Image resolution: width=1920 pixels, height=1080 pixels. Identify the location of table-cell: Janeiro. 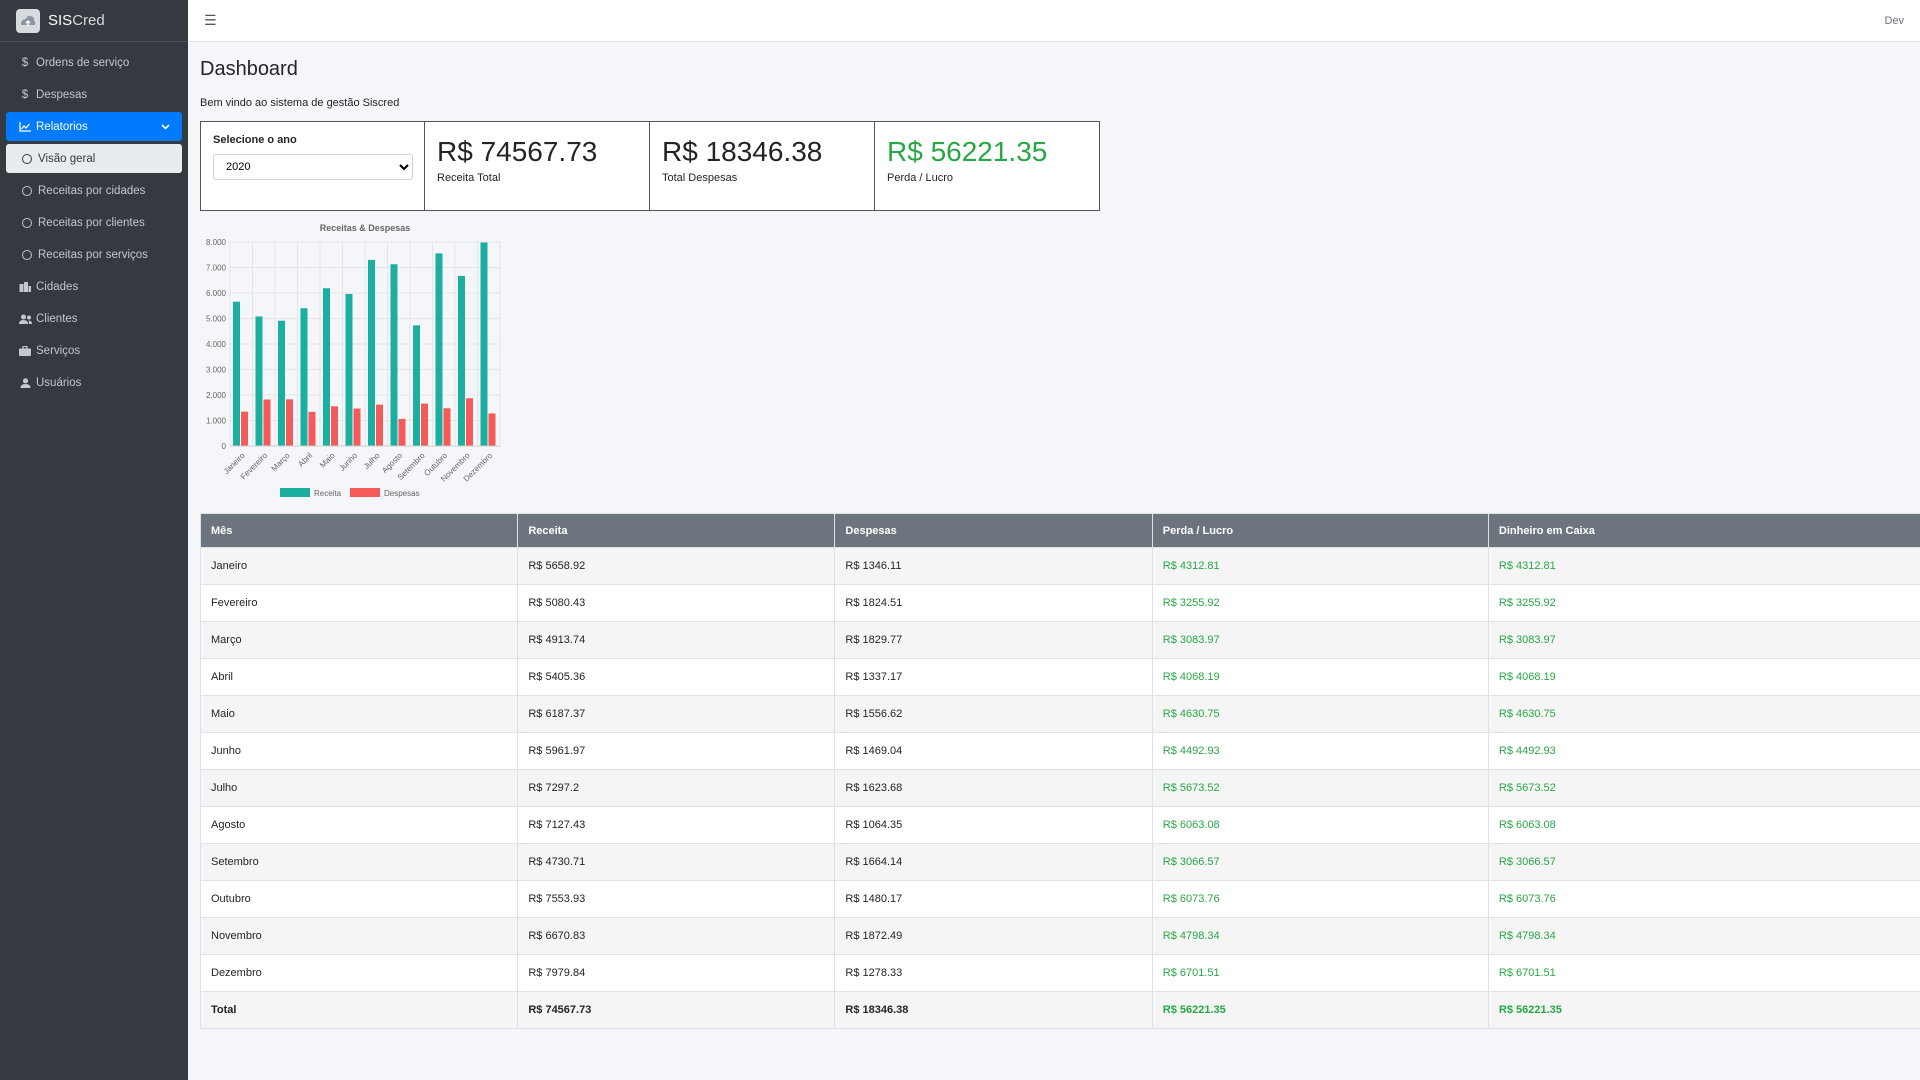
(359, 566).